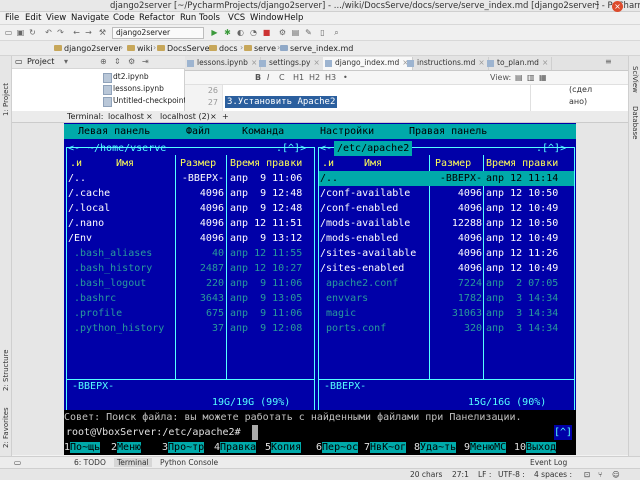 The height and width of the screenshot is (480, 640). Describe the element at coordinates (253, 32) in the screenshot. I see `profile-icon: ◔` at that location.